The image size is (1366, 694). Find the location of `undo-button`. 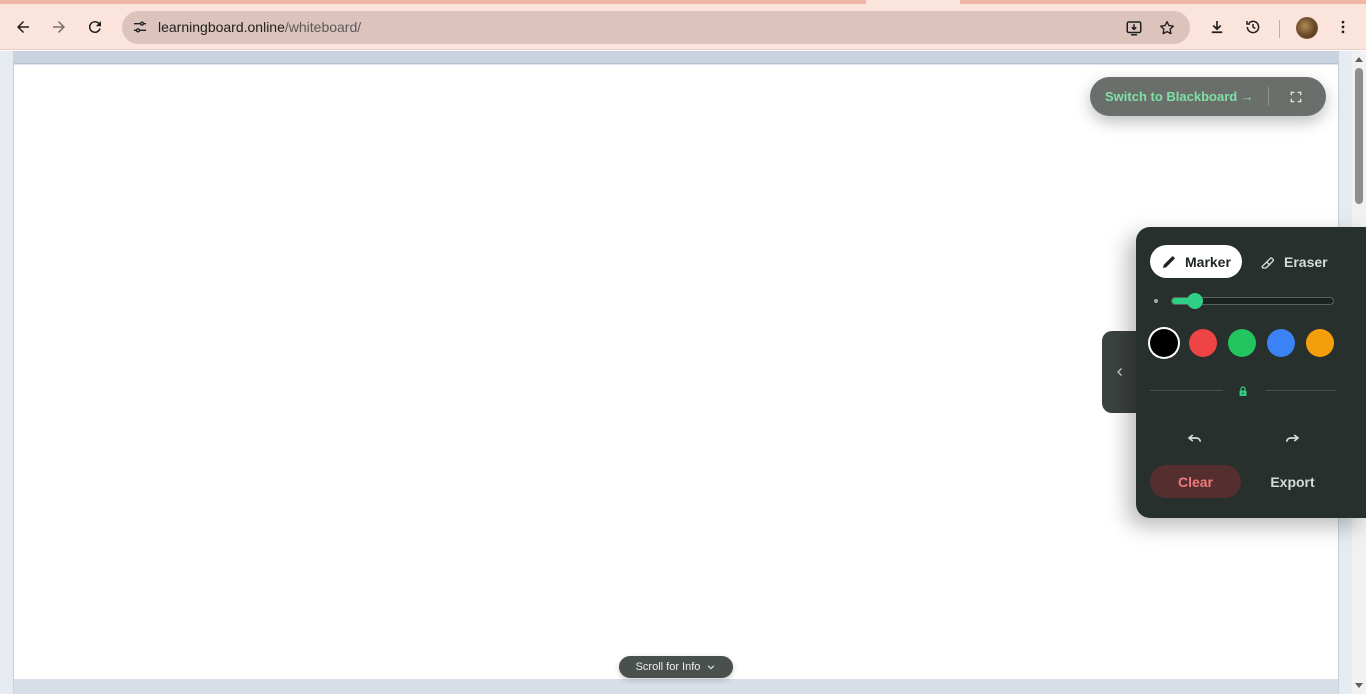

undo-button is located at coordinates (1195, 438).